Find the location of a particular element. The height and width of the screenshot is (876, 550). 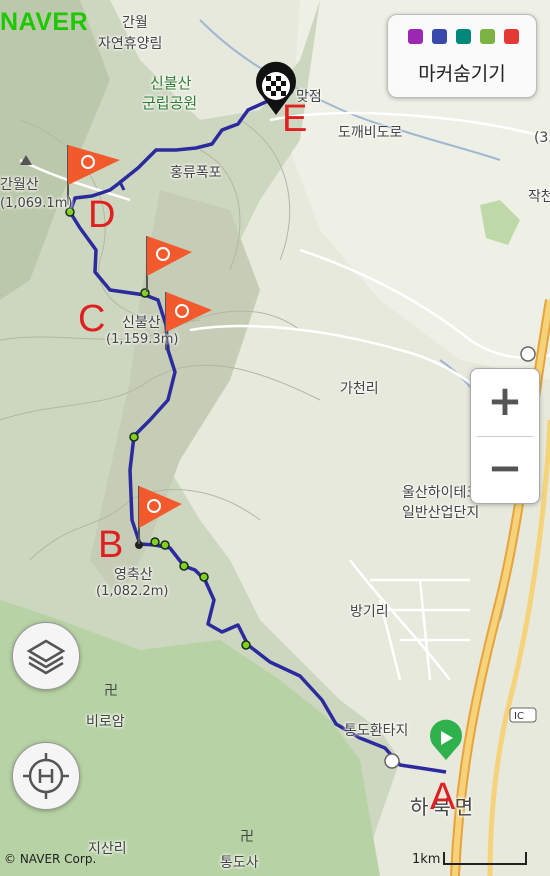

marker-panel: 마커숨기기 is located at coordinates (462, 56).